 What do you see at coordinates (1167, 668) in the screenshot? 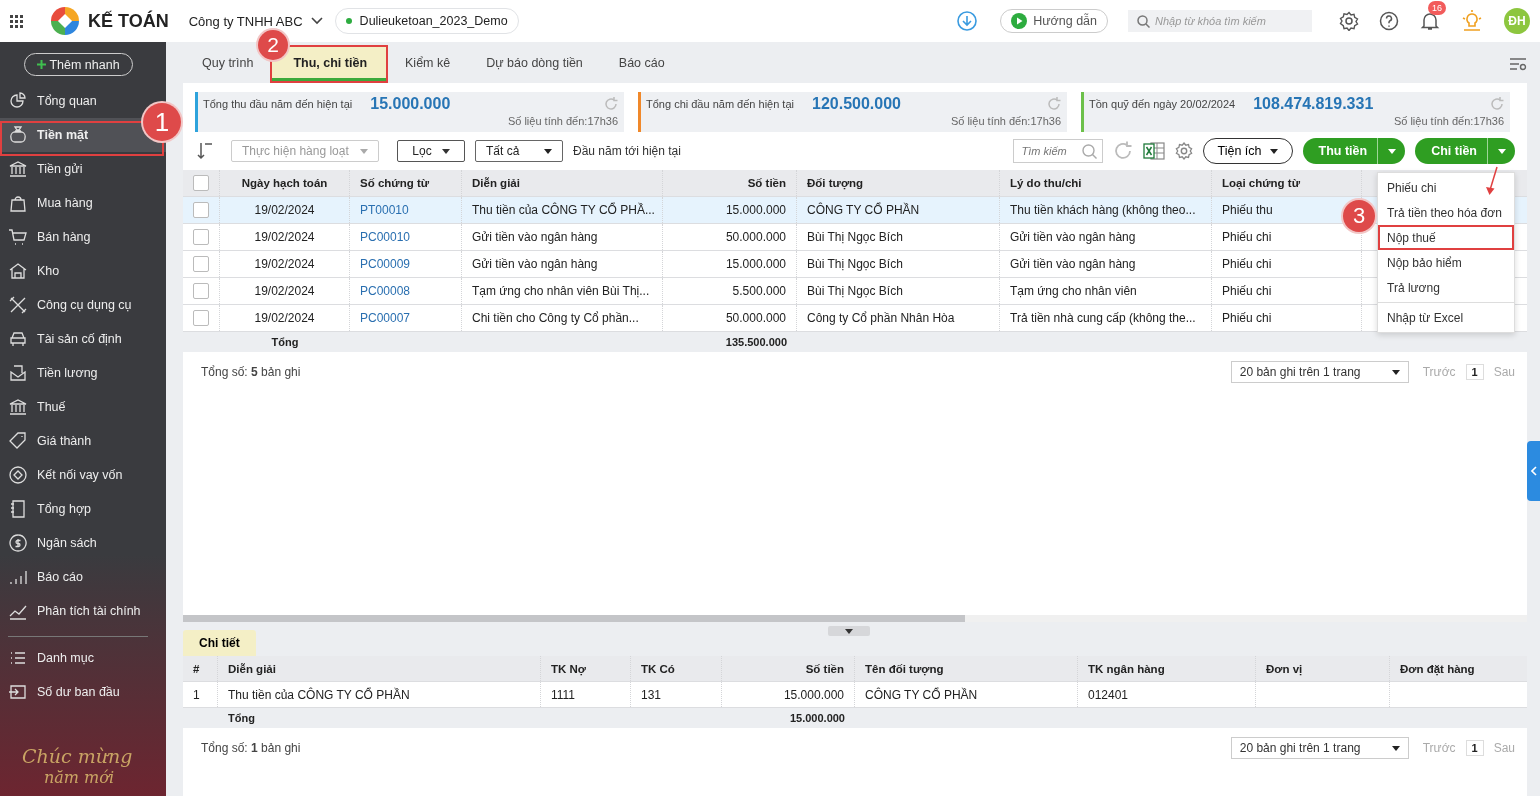
I see `column-header: TK ngân hàng` at bounding box center [1167, 668].